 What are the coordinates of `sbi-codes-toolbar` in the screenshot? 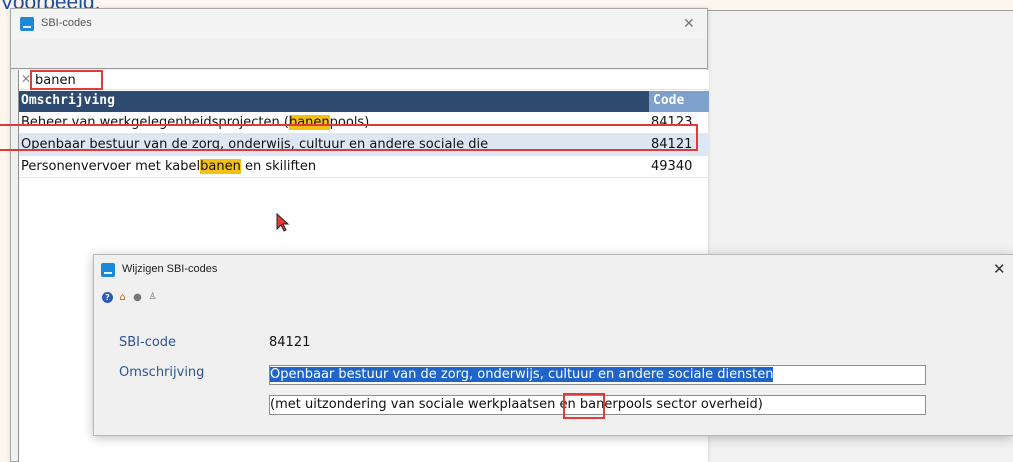 It's located at (359, 54).